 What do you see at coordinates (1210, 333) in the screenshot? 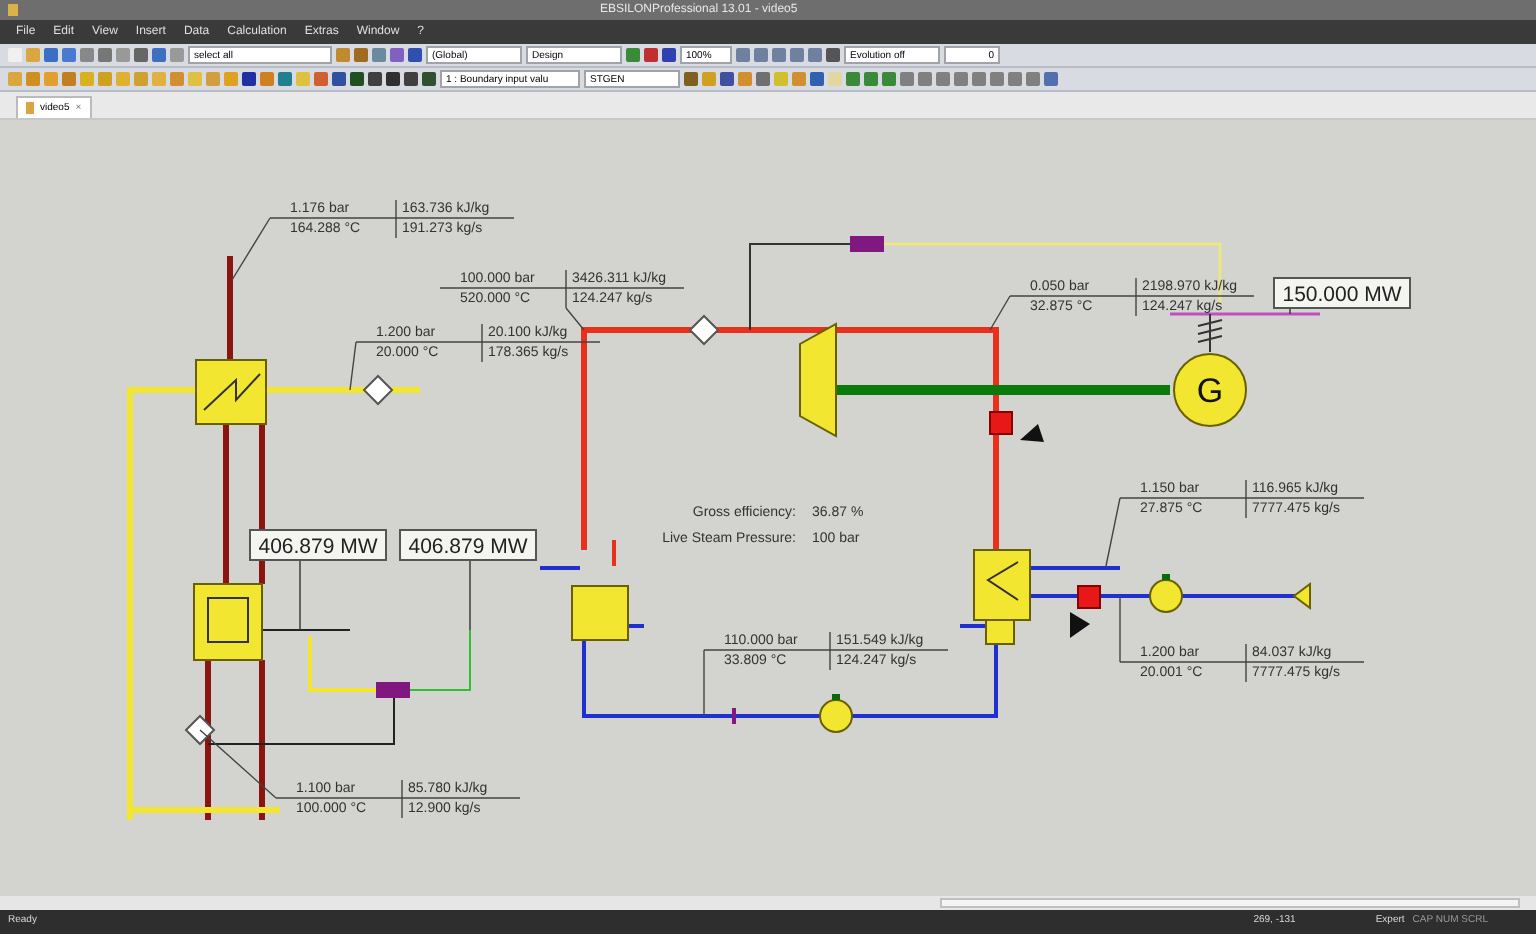
I see `ground-symbol` at bounding box center [1210, 333].